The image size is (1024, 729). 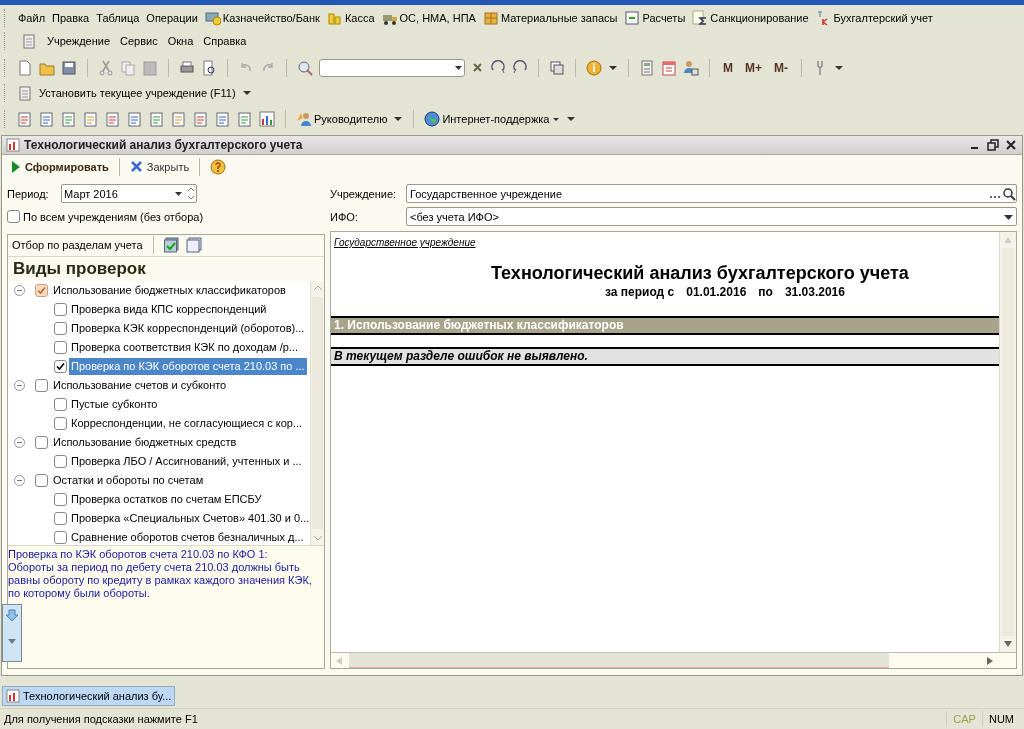 What do you see at coordinates (647, 67) in the screenshot?
I see `calculator-icon` at bounding box center [647, 67].